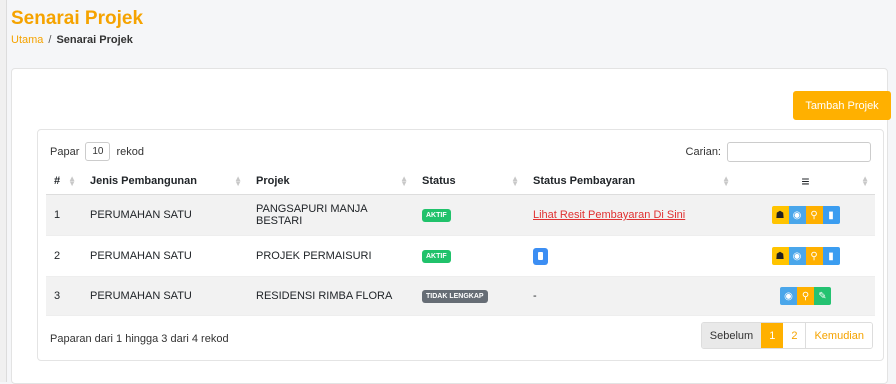 This screenshot has width=896, height=384. What do you see at coordinates (609, 215) in the screenshot?
I see `payment-receipt-link: Lihat Resit Pembayaran Di Sini` at bounding box center [609, 215].